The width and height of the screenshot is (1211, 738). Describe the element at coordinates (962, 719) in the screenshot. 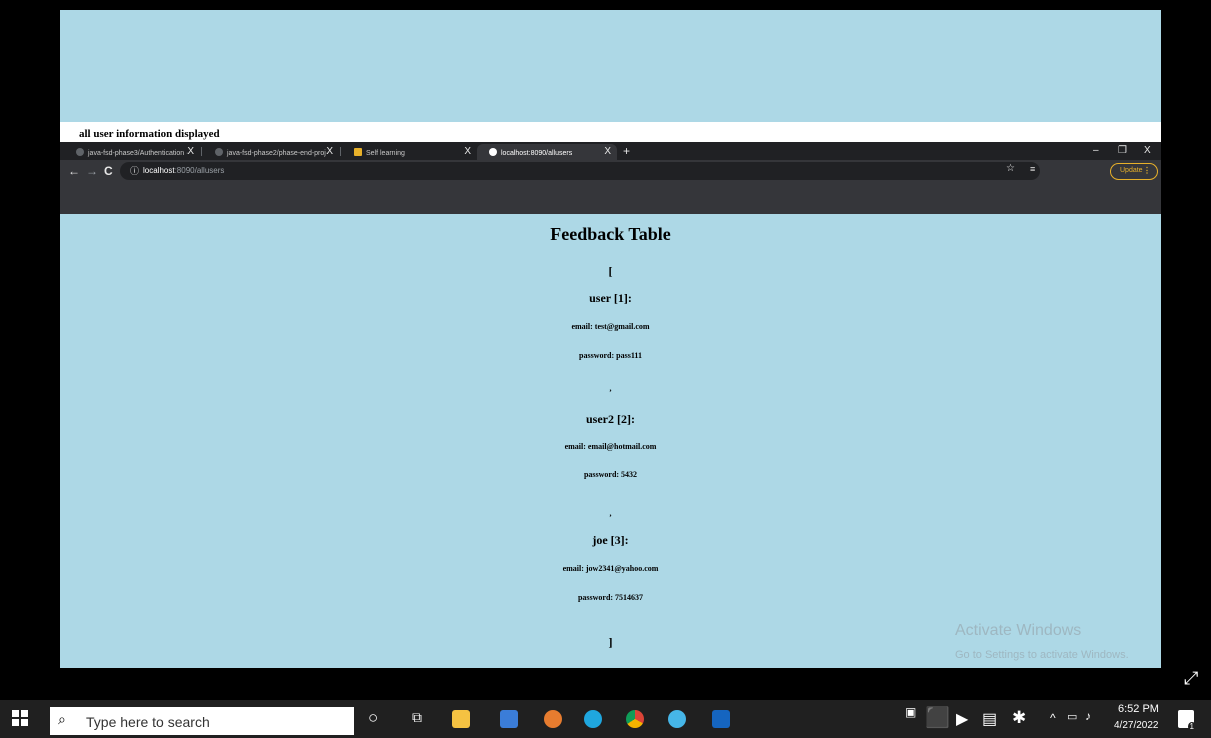

I see `video-icon: ▶` at that location.